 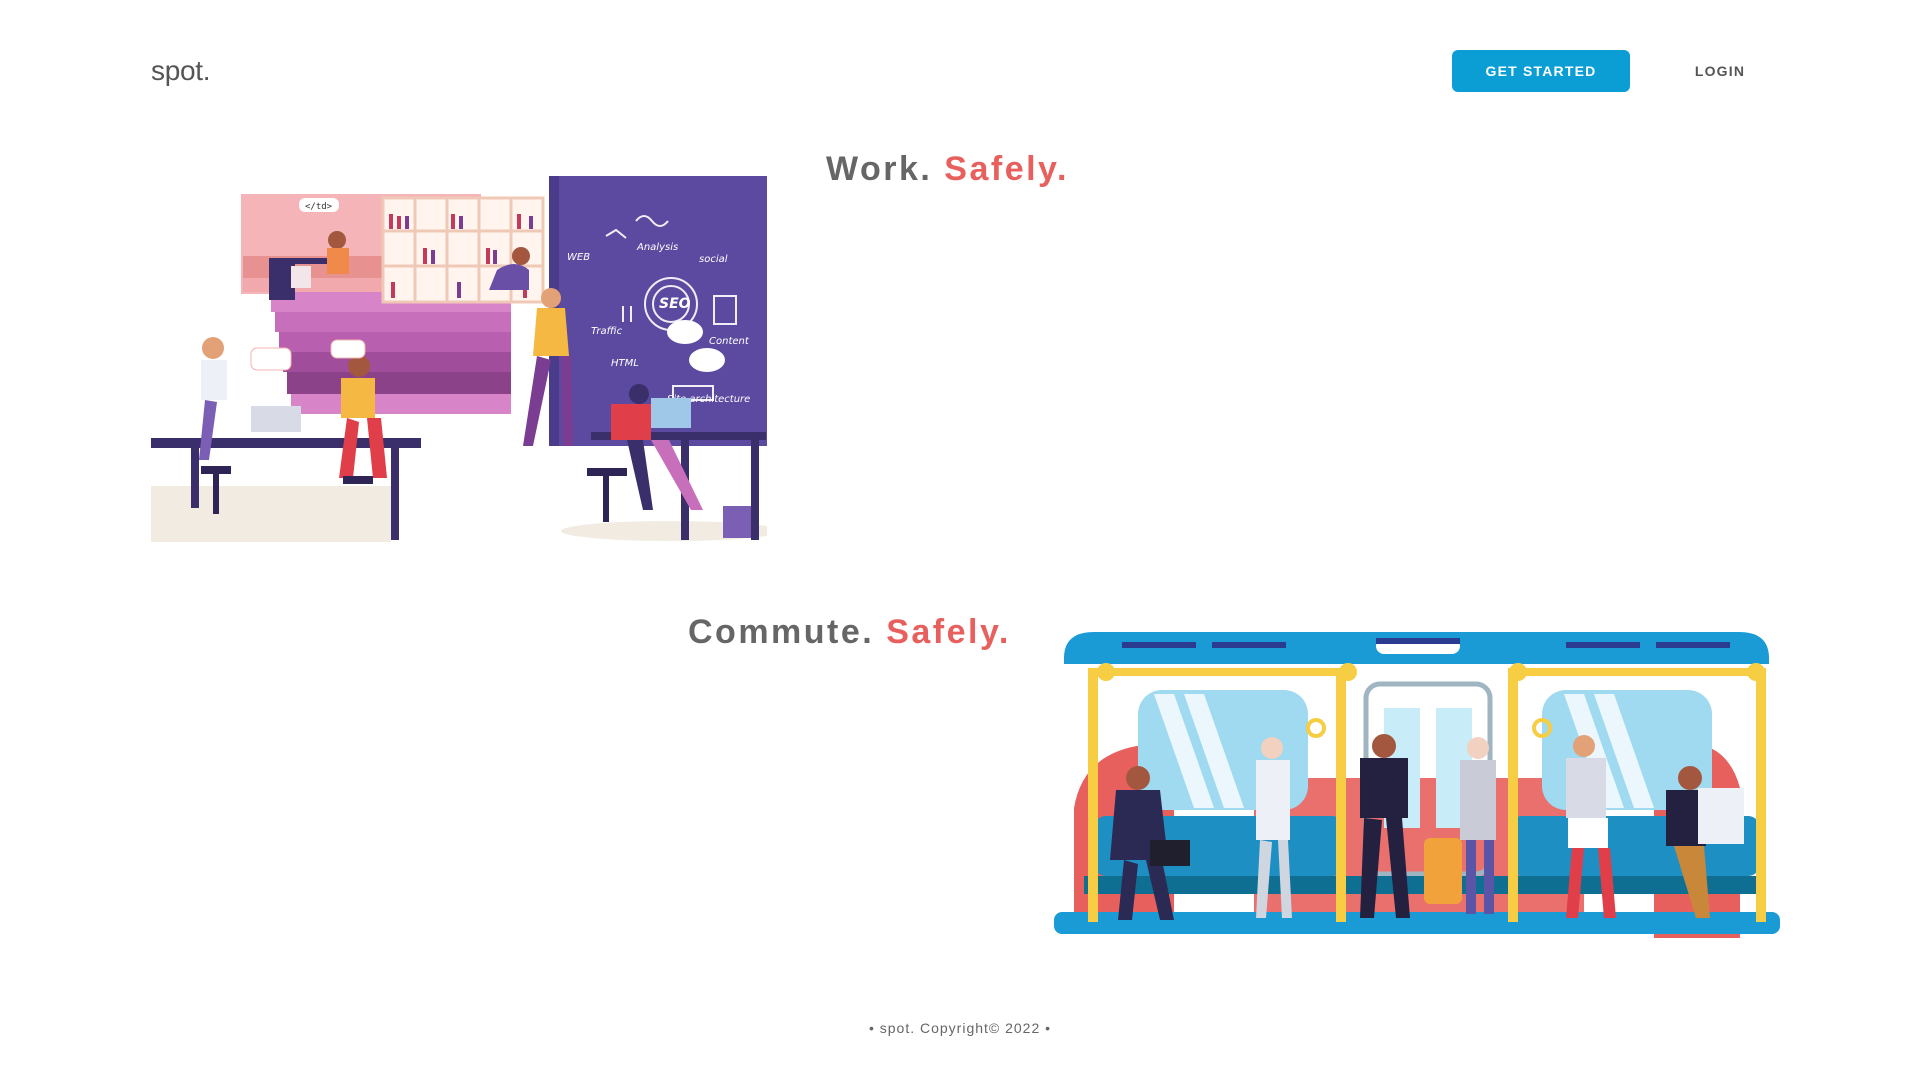 I want to click on commute-safely-heading: Commute. Safely., so click(x=849, y=632).